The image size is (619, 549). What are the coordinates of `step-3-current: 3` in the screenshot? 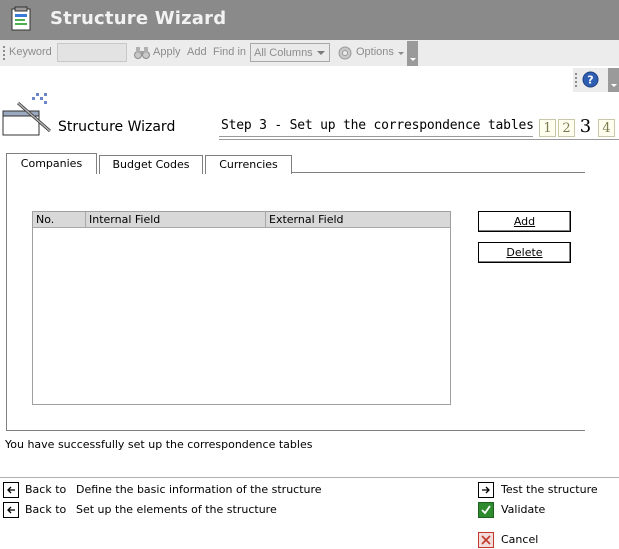 It's located at (585, 126).